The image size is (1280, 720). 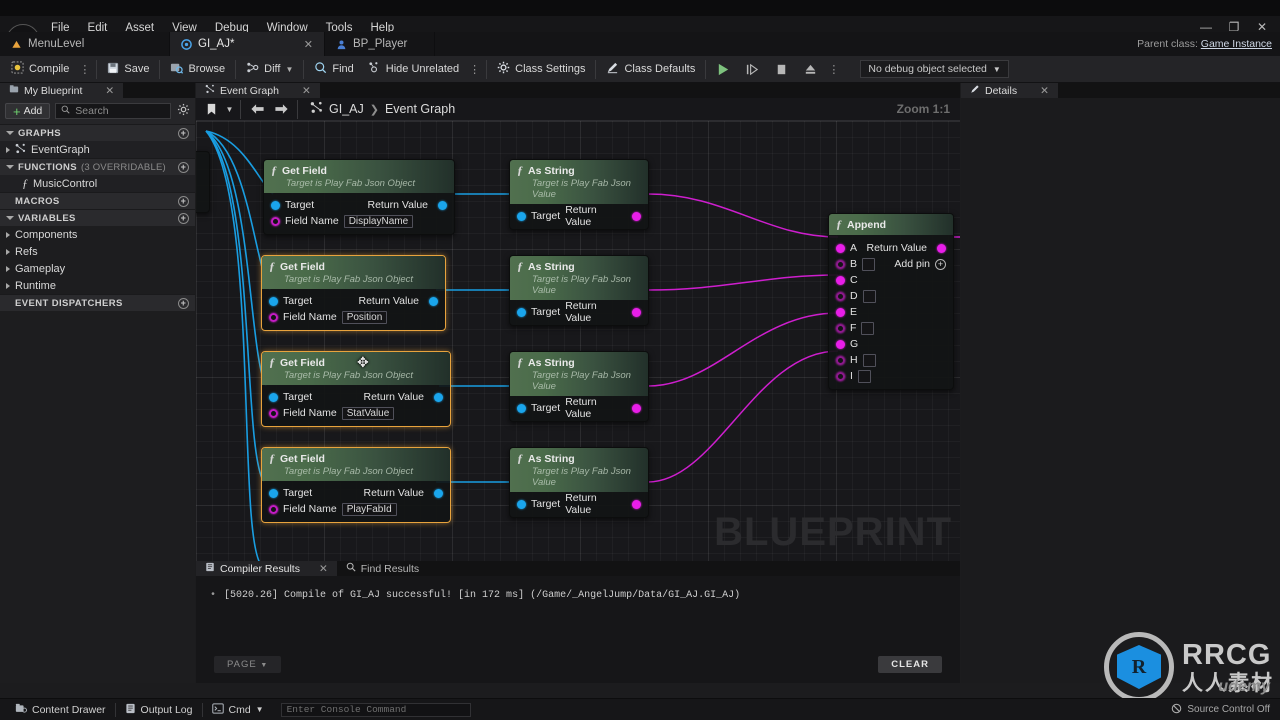 I want to click on add-graph-icon: +, so click(x=183, y=133).